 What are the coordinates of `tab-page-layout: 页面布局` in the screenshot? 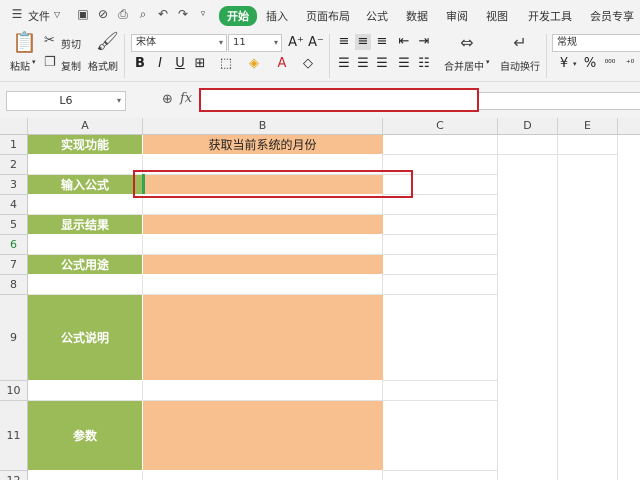 It's located at (328, 16).